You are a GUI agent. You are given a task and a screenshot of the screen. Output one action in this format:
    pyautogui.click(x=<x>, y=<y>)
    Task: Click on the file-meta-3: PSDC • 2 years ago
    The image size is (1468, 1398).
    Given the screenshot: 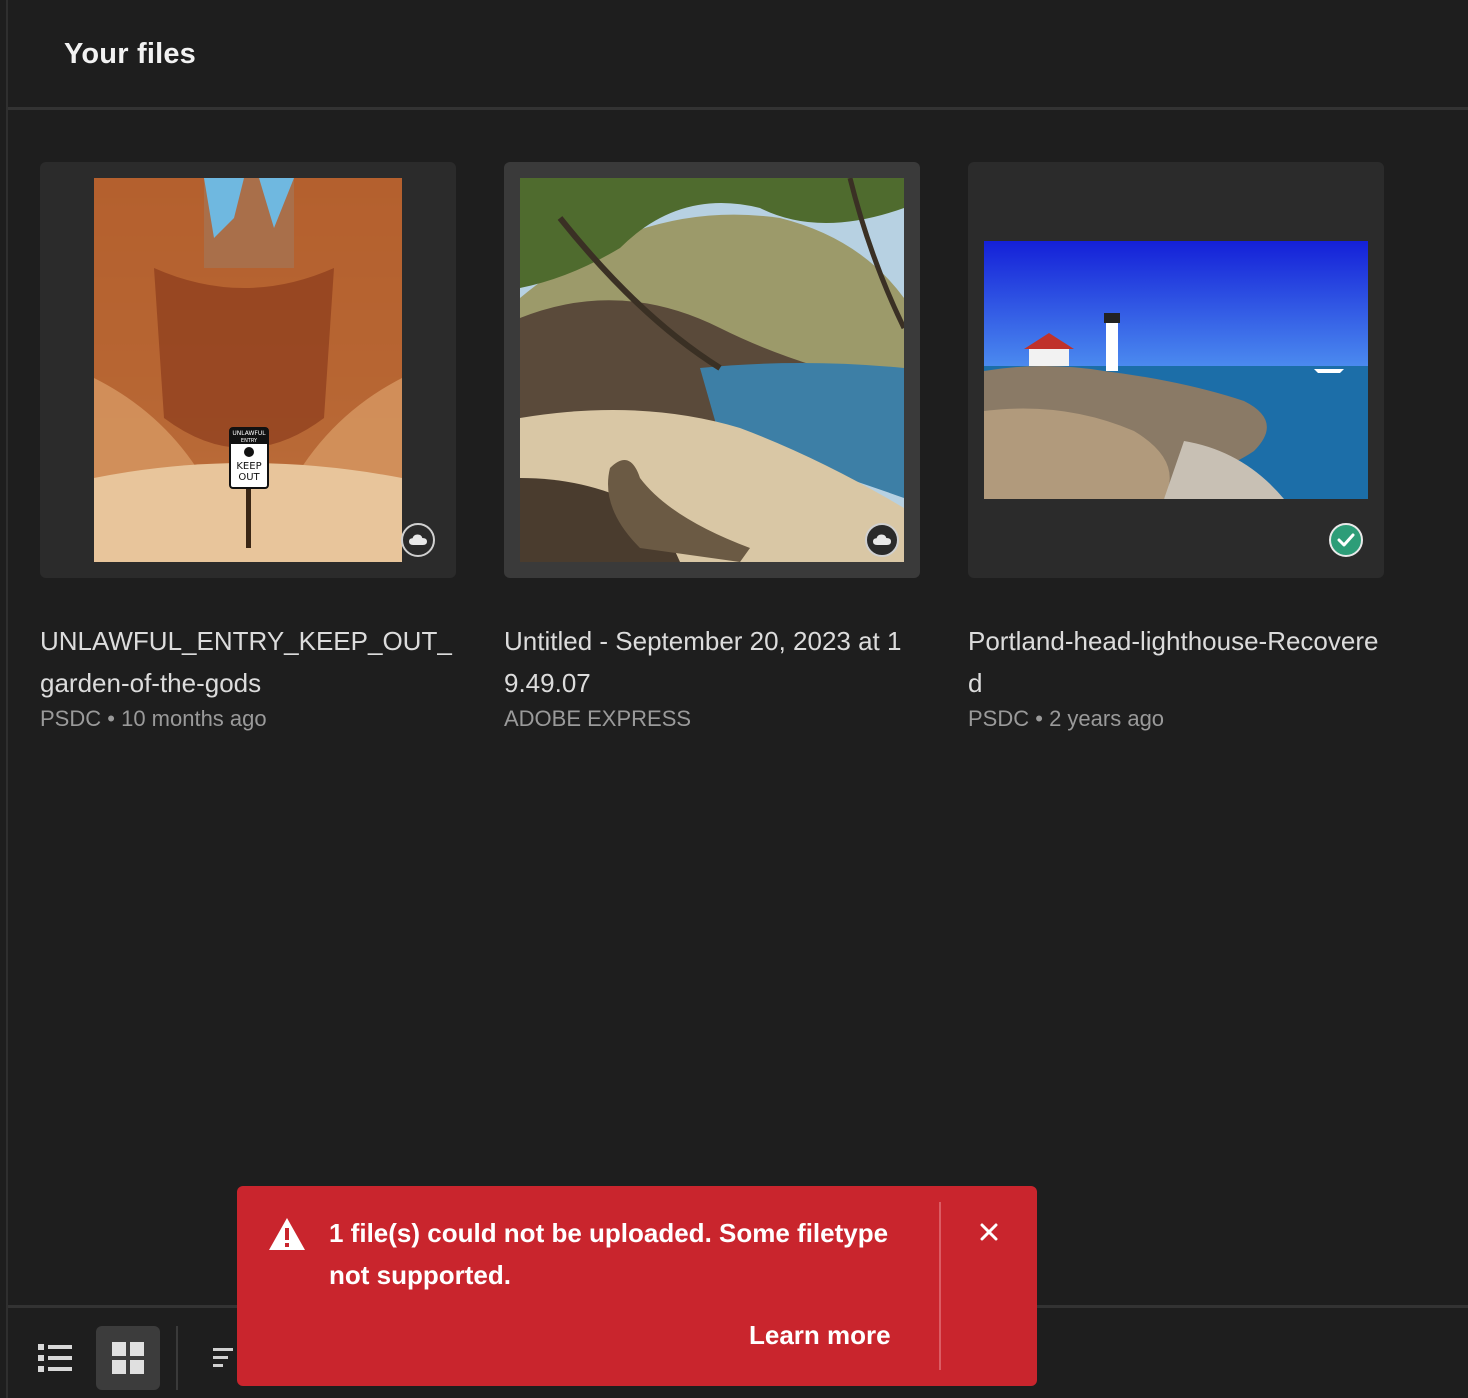 What is the action you would take?
    pyautogui.click(x=1066, y=719)
    